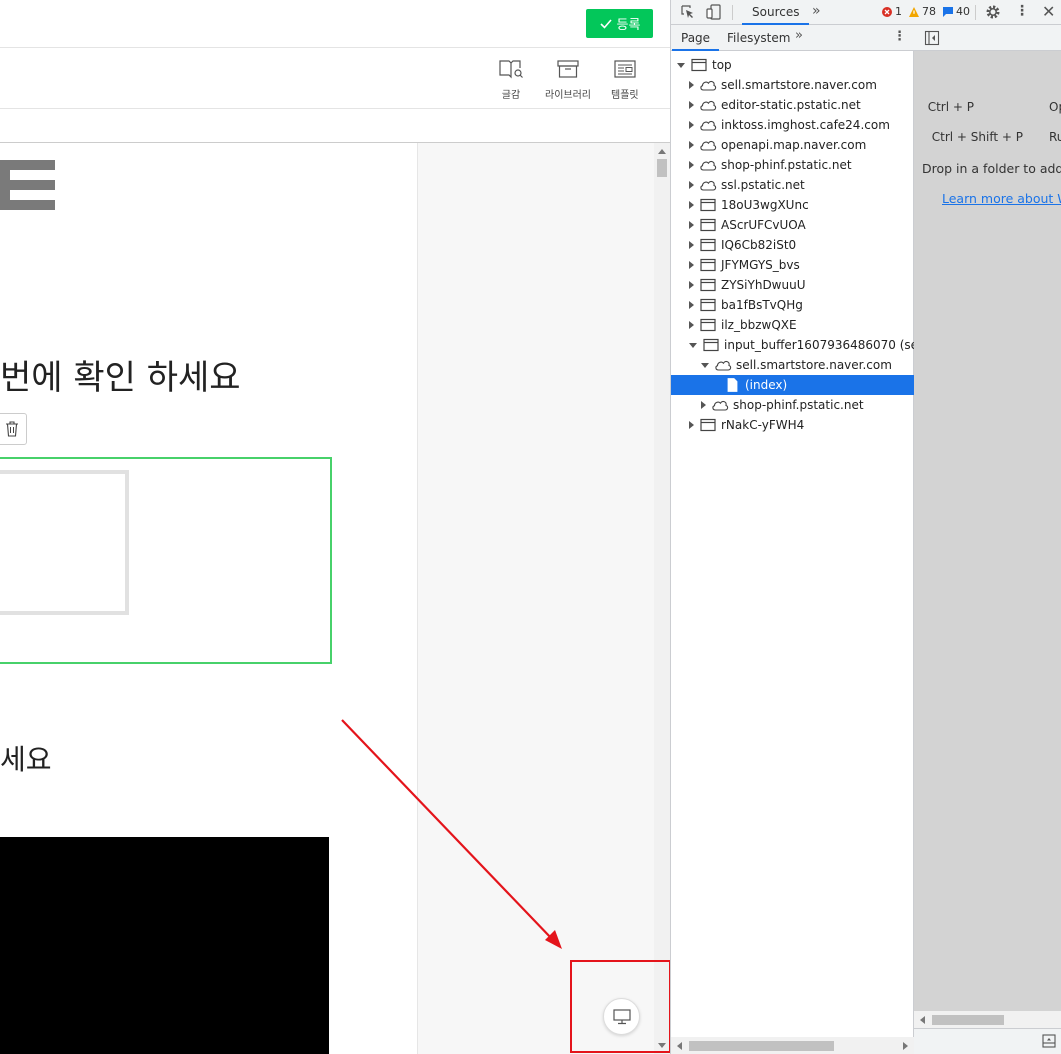 Image resolution: width=1061 pixels, height=1054 pixels. I want to click on pc-preview-button, so click(621, 1016).